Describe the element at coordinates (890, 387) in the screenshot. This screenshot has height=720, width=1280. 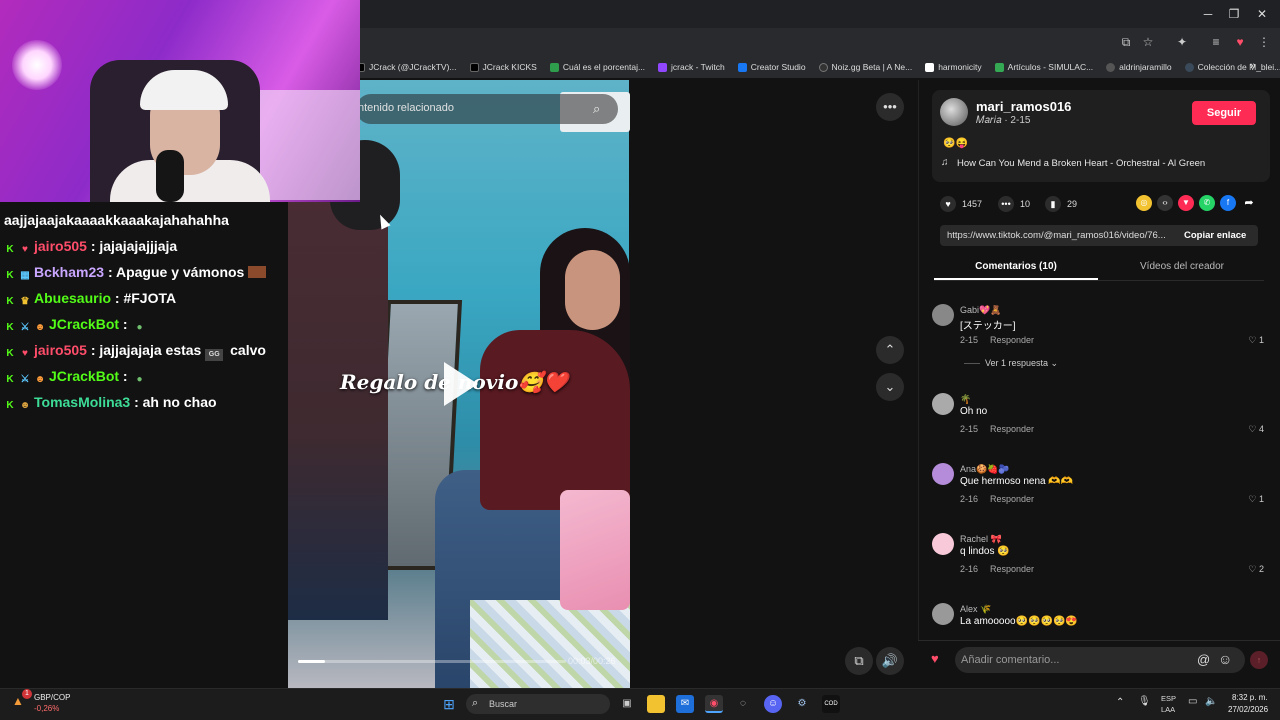
I see `next-video-icon: ⌄` at that location.